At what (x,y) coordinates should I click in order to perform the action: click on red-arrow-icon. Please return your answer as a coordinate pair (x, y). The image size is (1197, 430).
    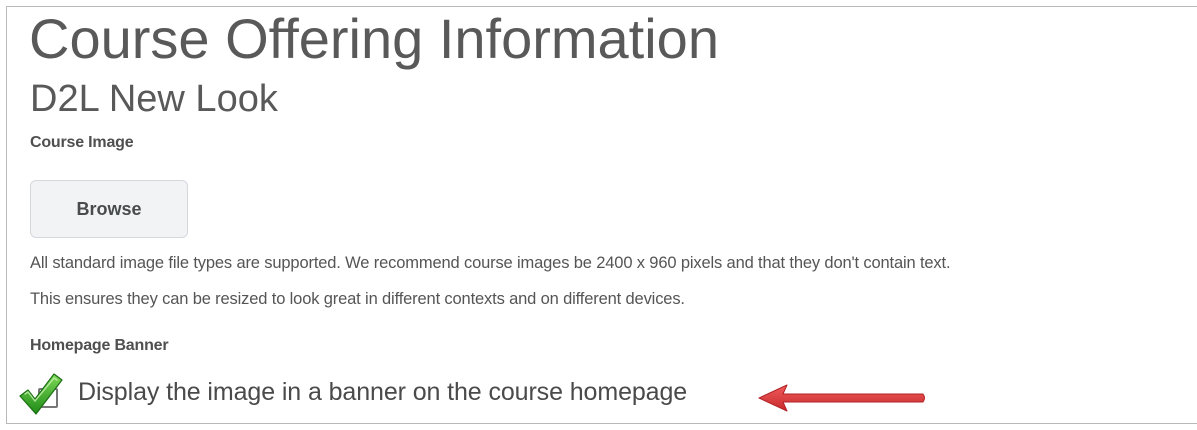
    Looking at the image, I should click on (841, 398).